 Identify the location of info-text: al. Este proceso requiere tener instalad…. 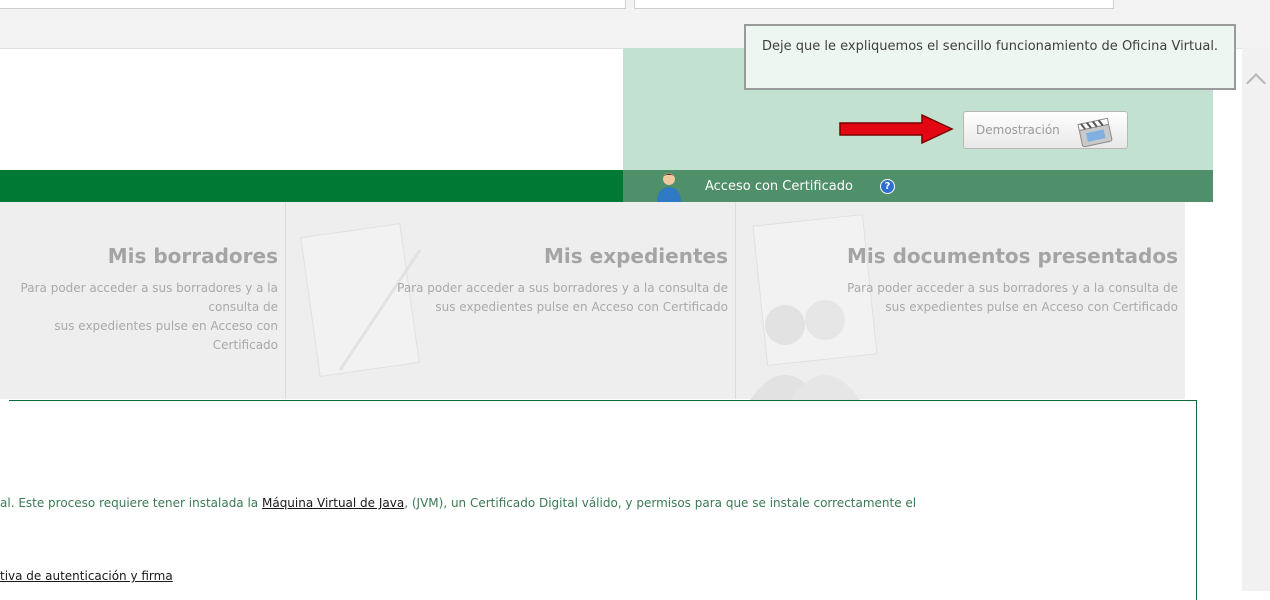
(131, 503).